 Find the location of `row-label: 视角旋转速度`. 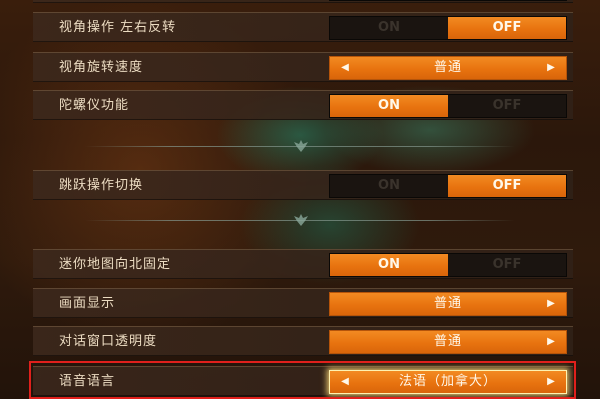

row-label: 视角旋转速度 is located at coordinates (101, 67).